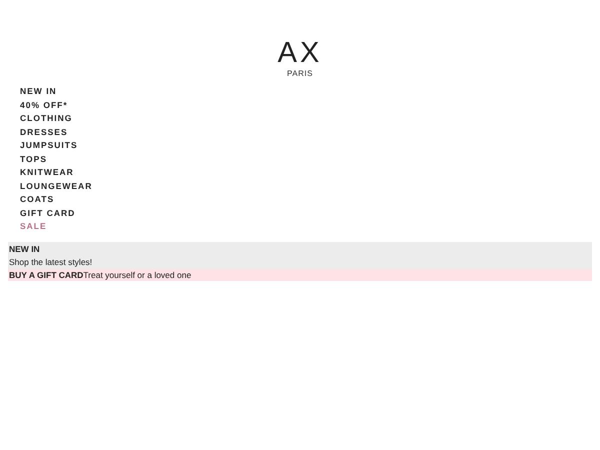 The width and height of the screenshot is (600, 450). What do you see at coordinates (306, 199) in the screenshot?
I see `menu-link: COATS` at bounding box center [306, 199].